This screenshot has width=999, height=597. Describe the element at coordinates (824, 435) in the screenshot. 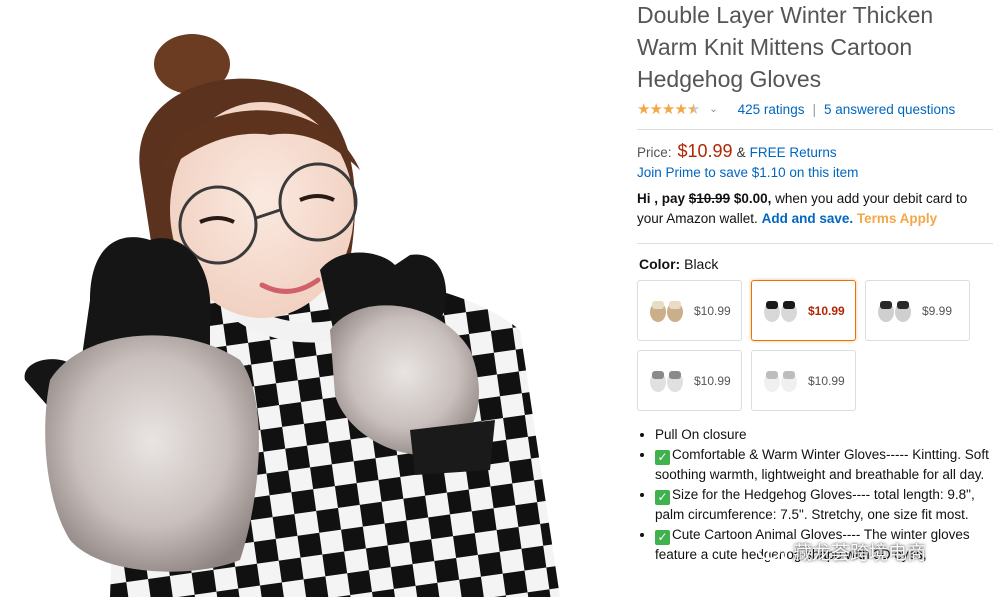

I see `feature-bullet: Pull On closure` at that location.